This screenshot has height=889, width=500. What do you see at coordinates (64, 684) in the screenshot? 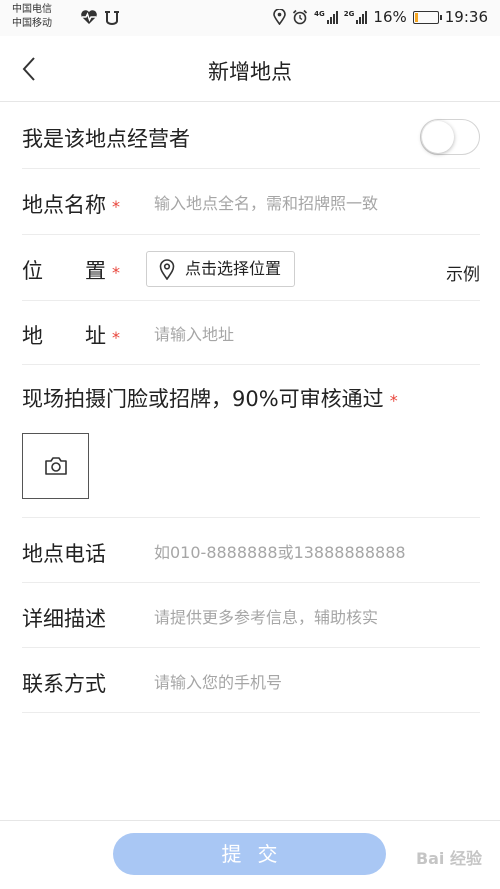
I see `contact-label: 联系方式` at bounding box center [64, 684].